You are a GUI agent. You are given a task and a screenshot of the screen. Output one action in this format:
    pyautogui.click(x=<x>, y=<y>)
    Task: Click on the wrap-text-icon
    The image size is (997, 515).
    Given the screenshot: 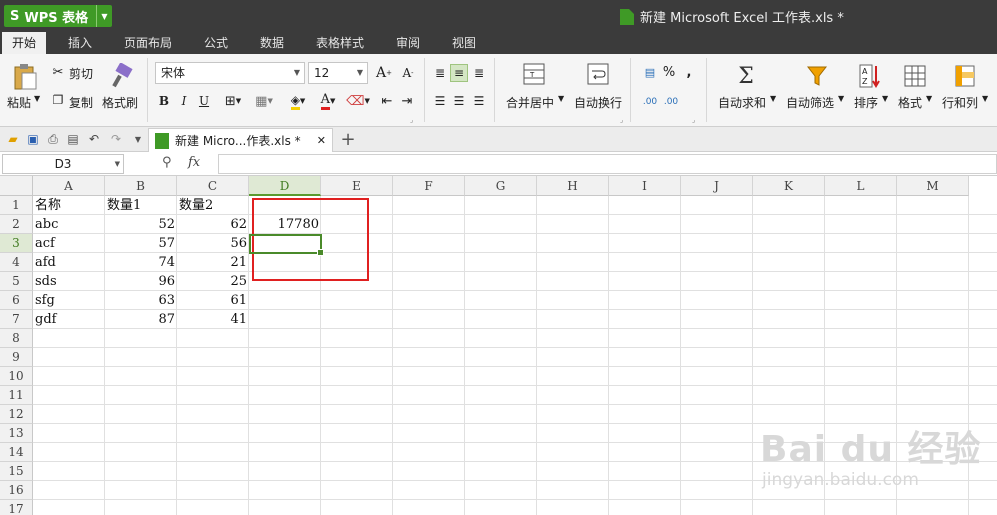 What is the action you would take?
    pyautogui.click(x=598, y=74)
    